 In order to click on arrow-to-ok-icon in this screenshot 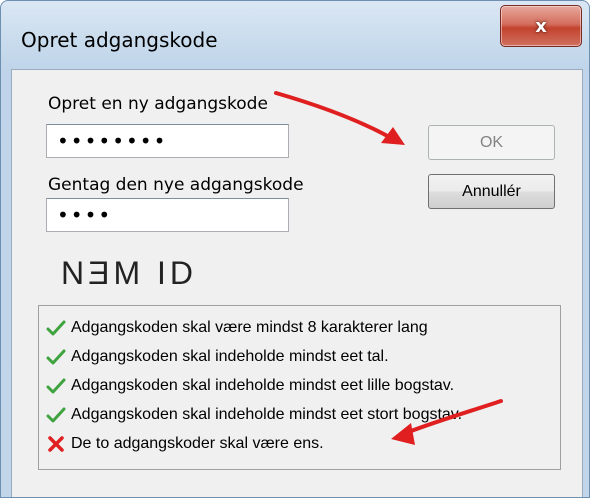, I will do `click(339, 118)`.